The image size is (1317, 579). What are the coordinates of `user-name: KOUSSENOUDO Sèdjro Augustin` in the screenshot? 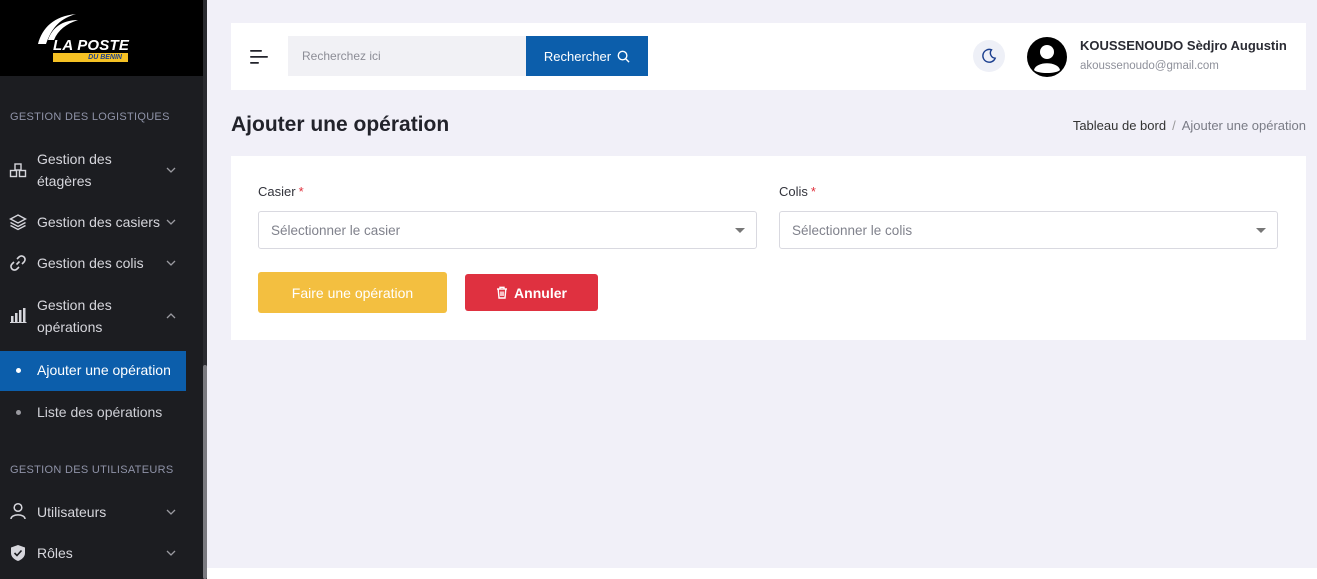 It's located at (1183, 45).